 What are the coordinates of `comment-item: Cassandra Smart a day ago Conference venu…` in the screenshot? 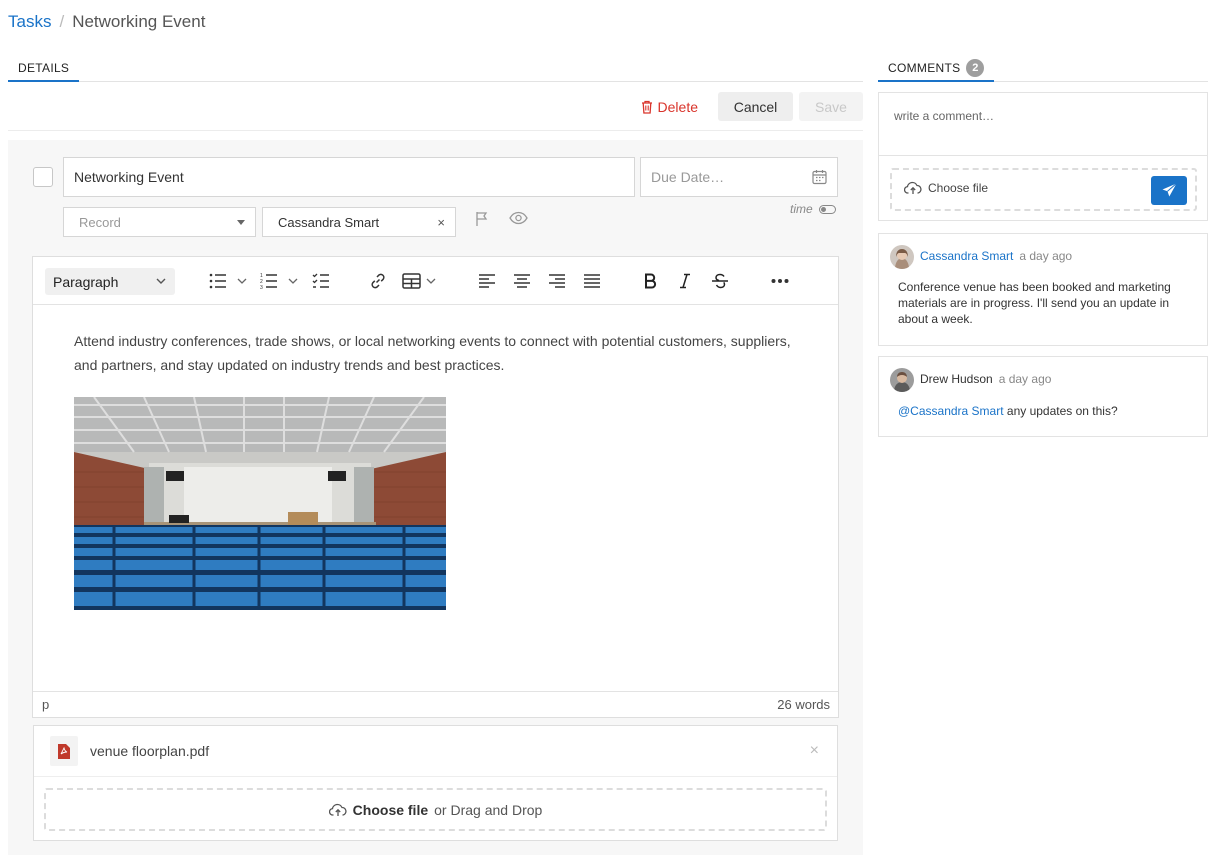 It's located at (1043, 289).